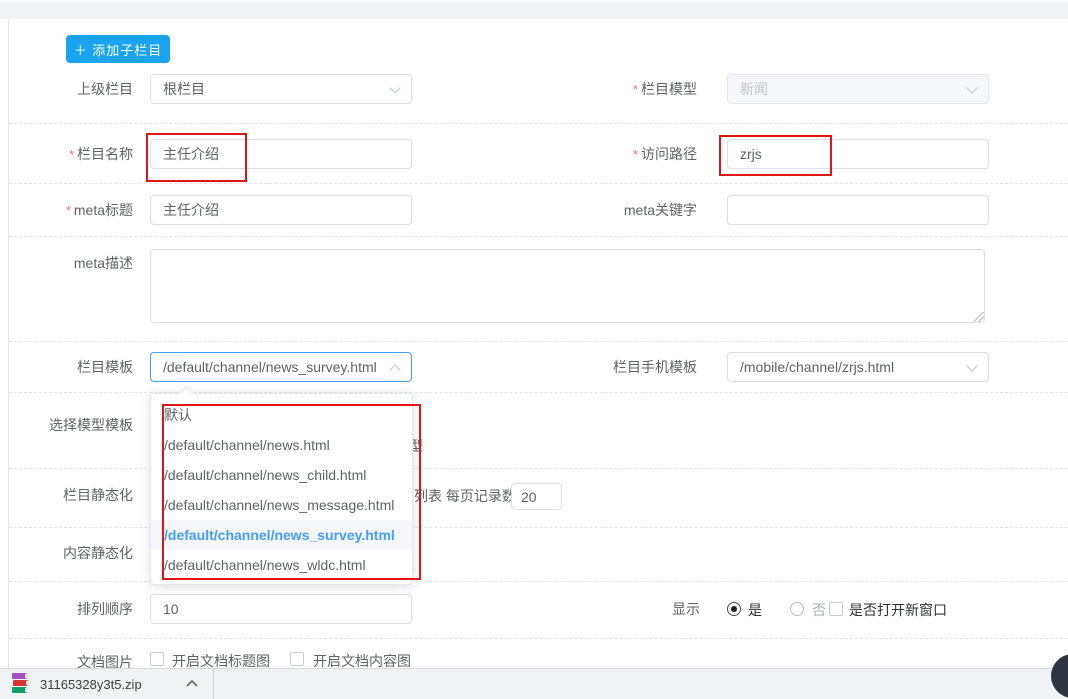 The width and height of the screenshot is (1068, 699). Describe the element at coordinates (534, 683) in the screenshot. I see `download-bar: 31165328y3t5.zip` at that location.